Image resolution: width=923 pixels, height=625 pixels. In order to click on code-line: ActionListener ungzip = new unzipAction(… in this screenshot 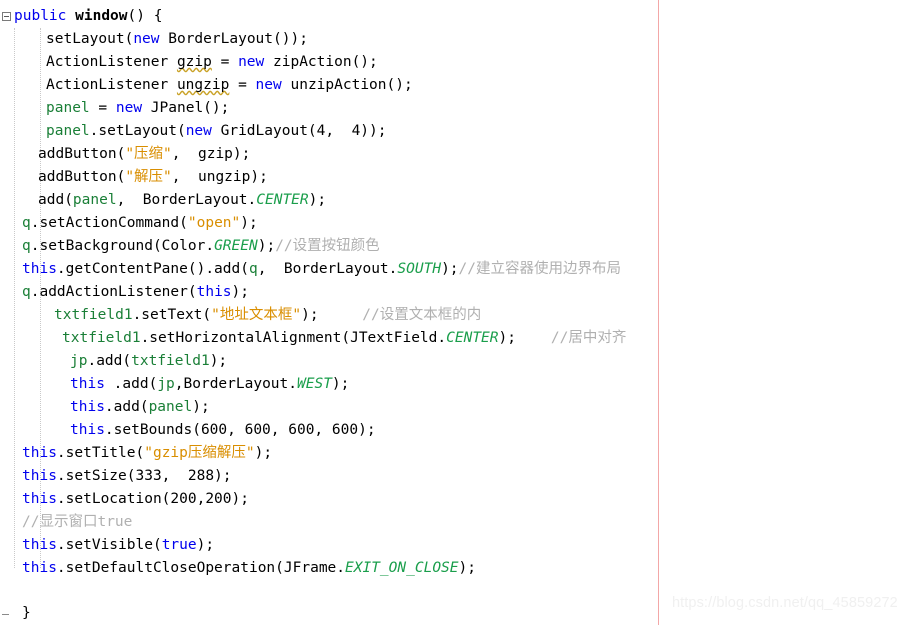, I will do `click(329, 85)`.